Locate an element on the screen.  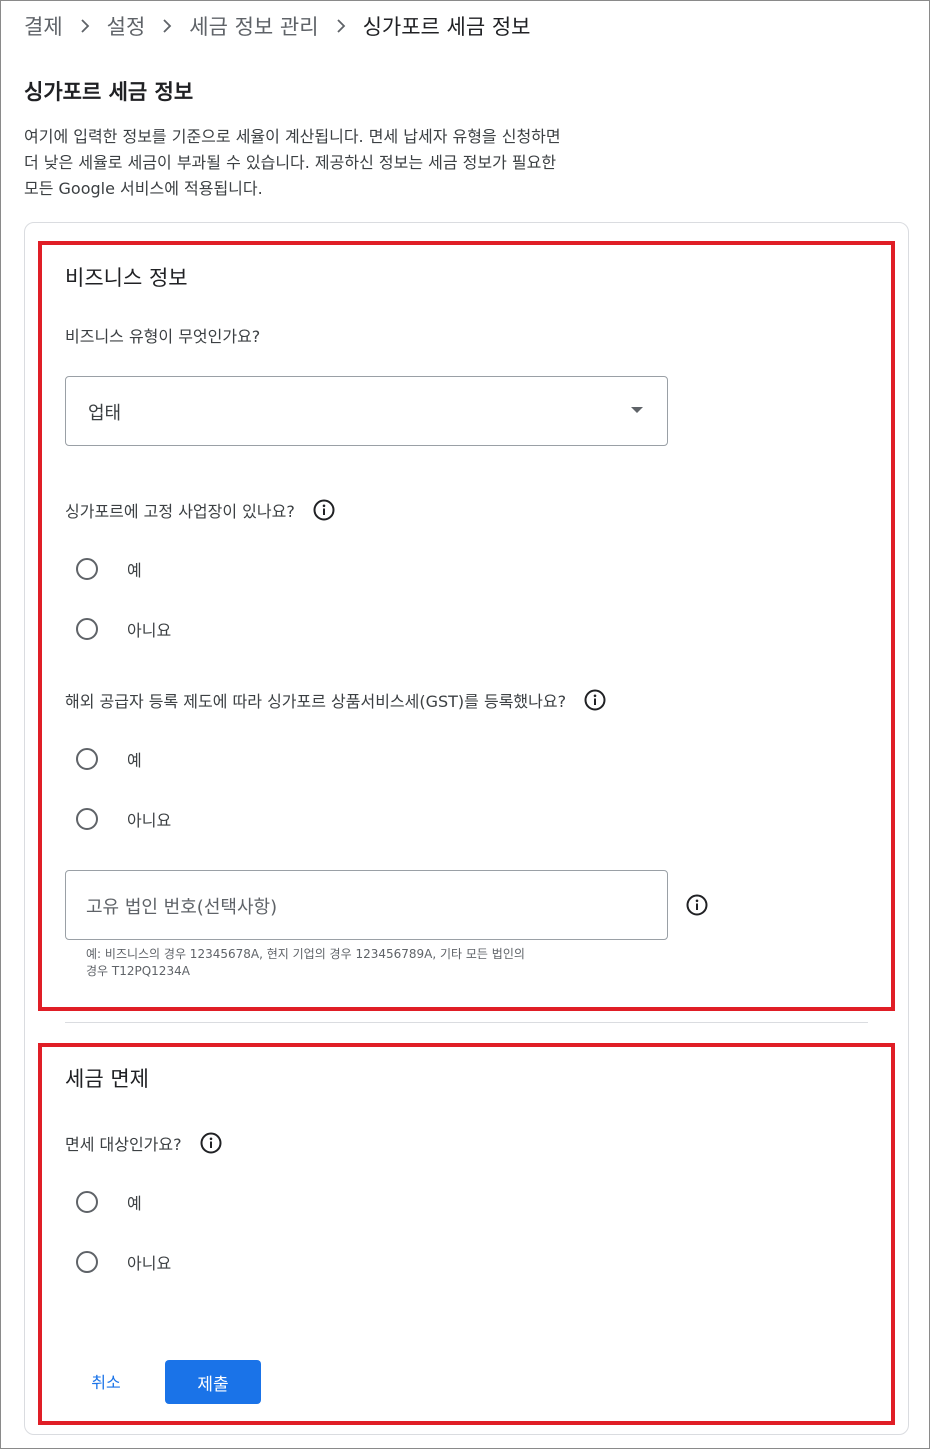
breadcrumb-billing: 결제 is located at coordinates (43, 26).